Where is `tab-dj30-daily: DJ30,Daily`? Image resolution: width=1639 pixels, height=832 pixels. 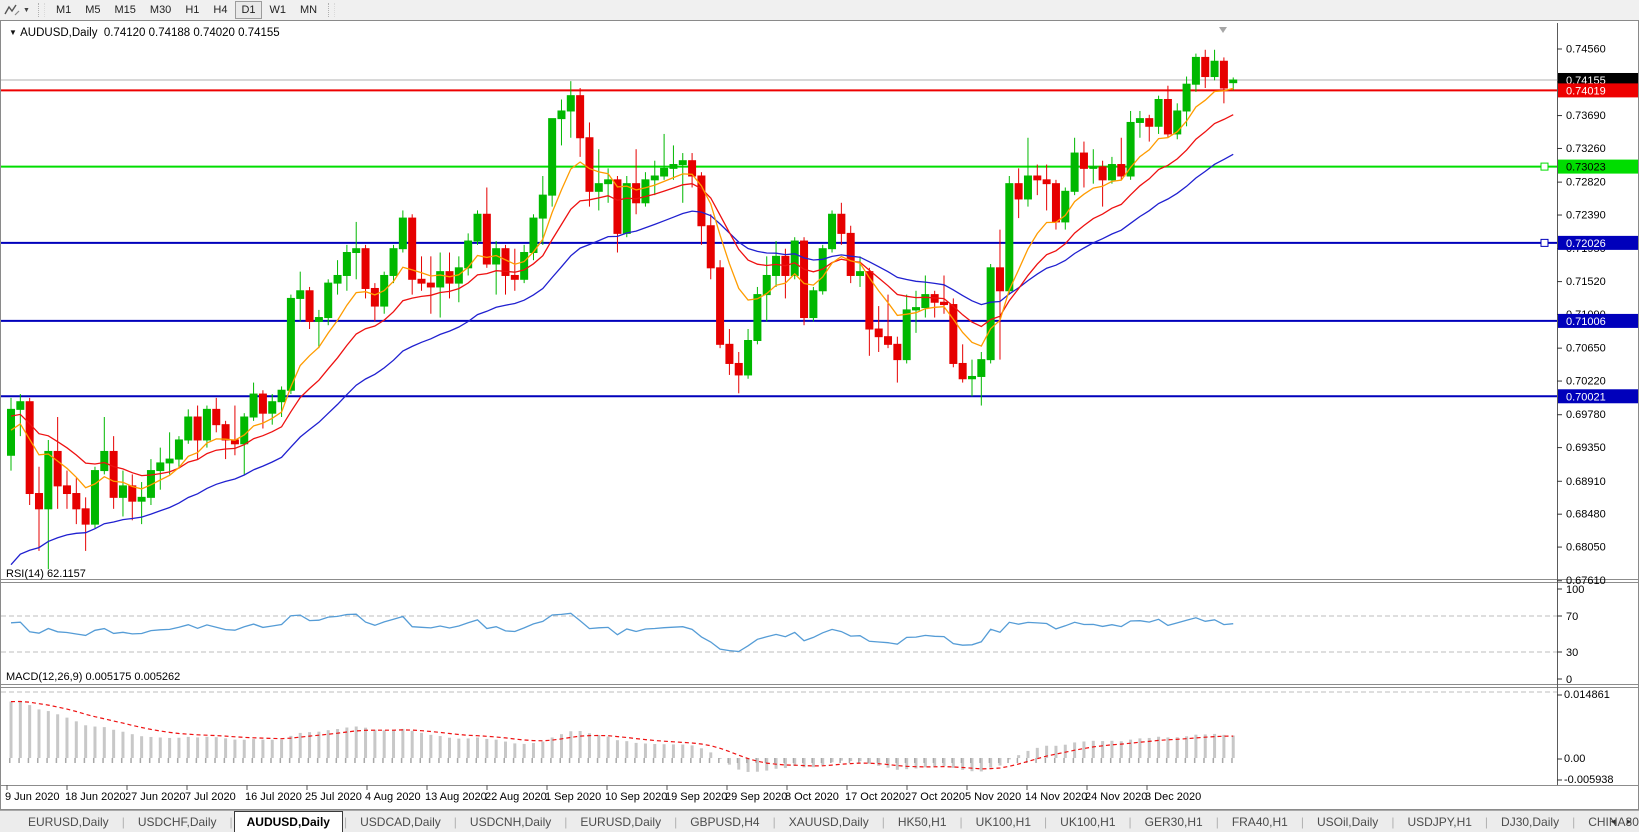 tab-dj30-daily: DJ30,Daily is located at coordinates (1530, 821).